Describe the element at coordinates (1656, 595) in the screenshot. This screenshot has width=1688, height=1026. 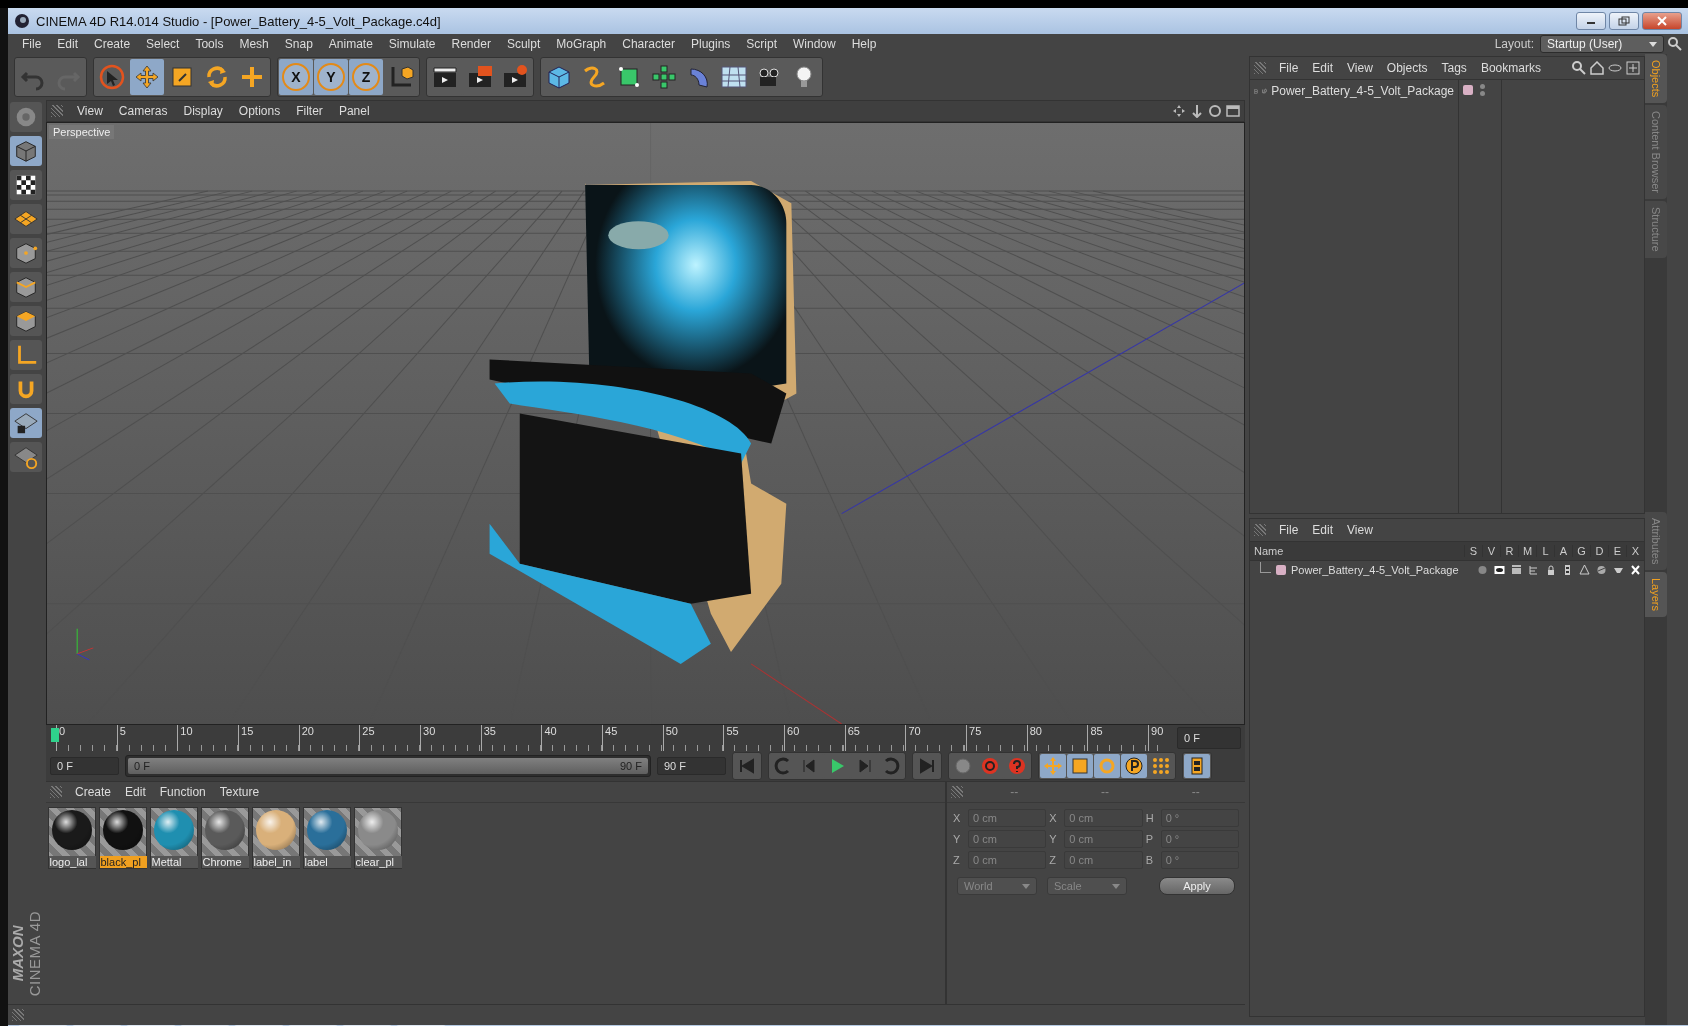
I see `side-tab: Layers` at that location.